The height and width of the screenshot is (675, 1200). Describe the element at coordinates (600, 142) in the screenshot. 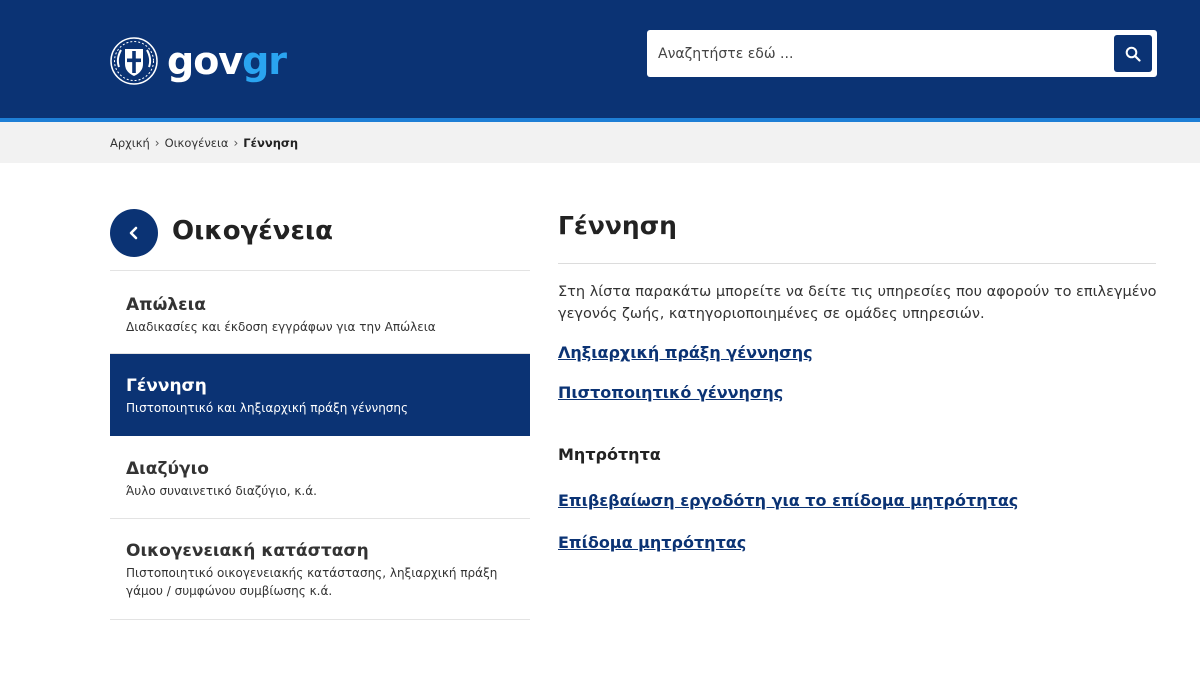

I see `breadcrumb-bar: Αρχική › Οικογένεια › Γέννηση` at that location.